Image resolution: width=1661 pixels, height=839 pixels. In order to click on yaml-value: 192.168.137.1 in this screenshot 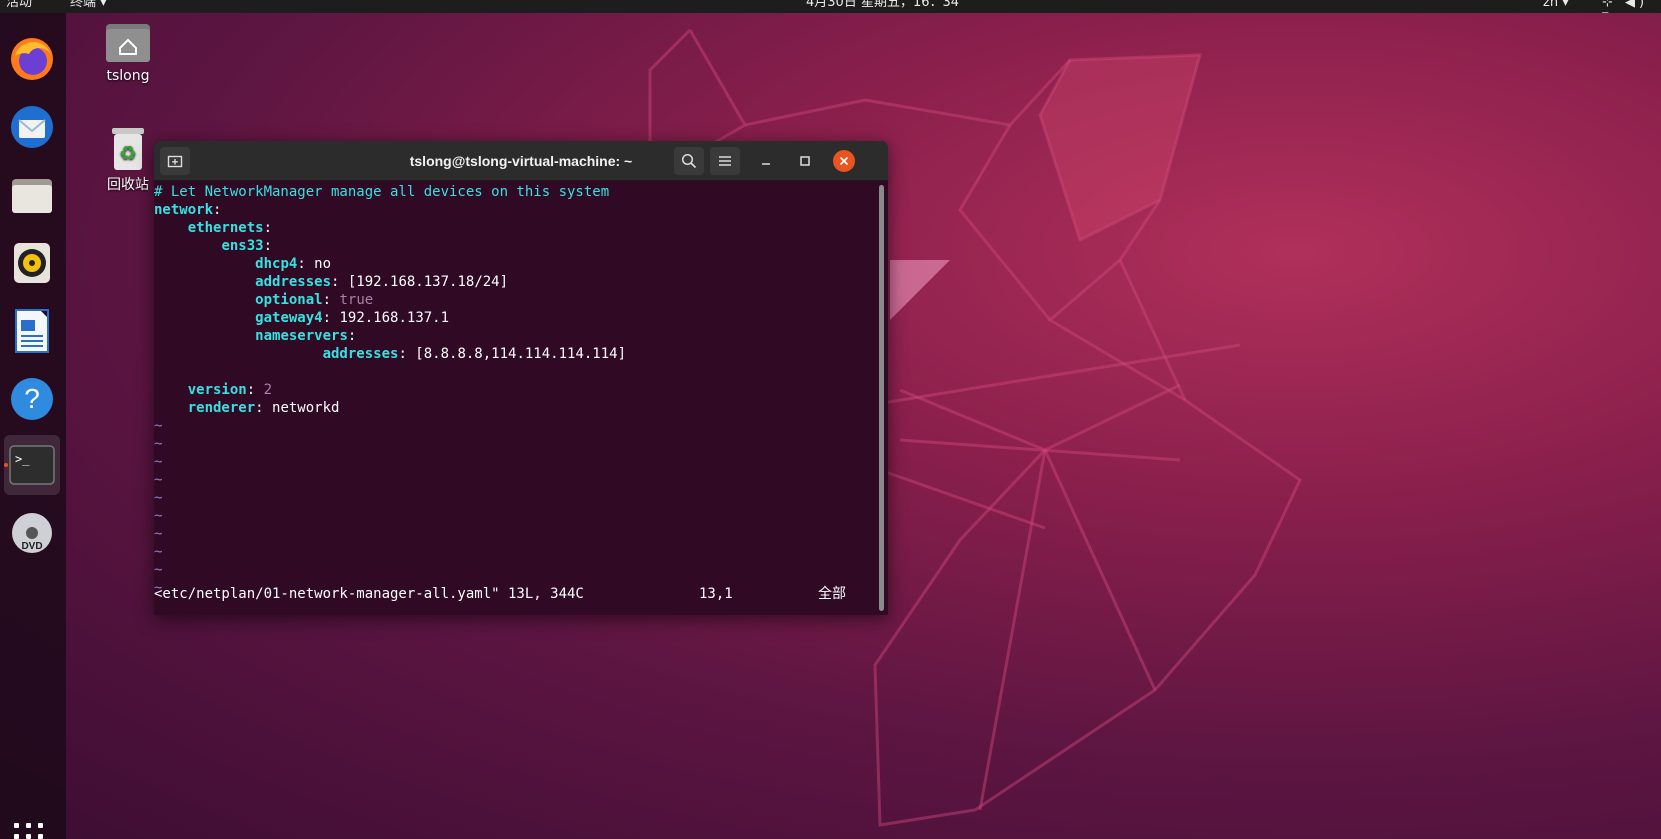, I will do `click(390, 318)`.